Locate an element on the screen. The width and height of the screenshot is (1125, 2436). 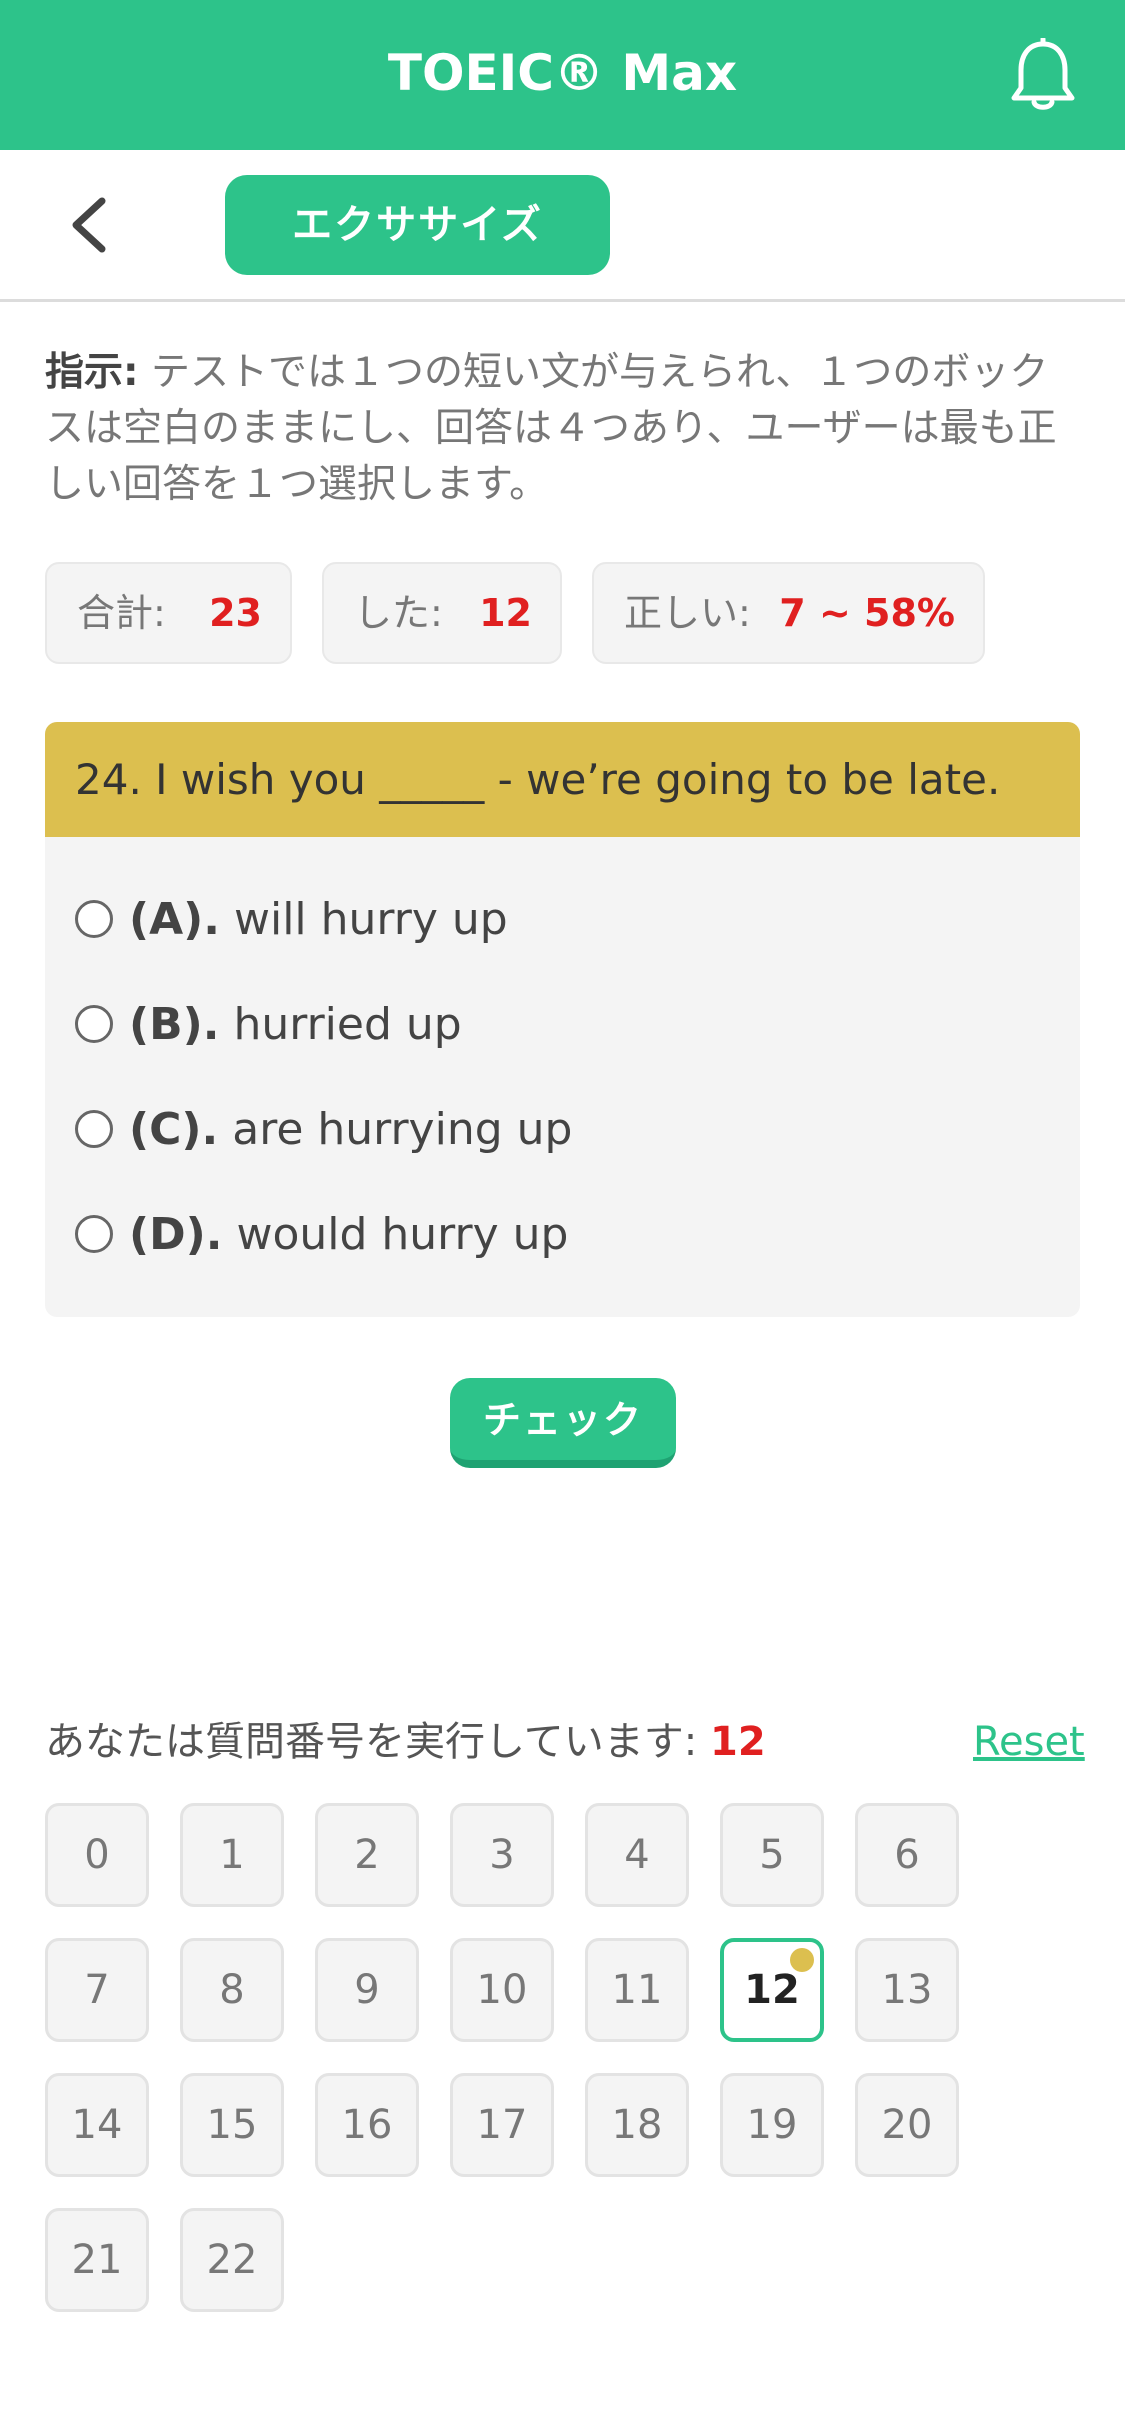
option-text: will hurry up is located at coordinates (371, 919).